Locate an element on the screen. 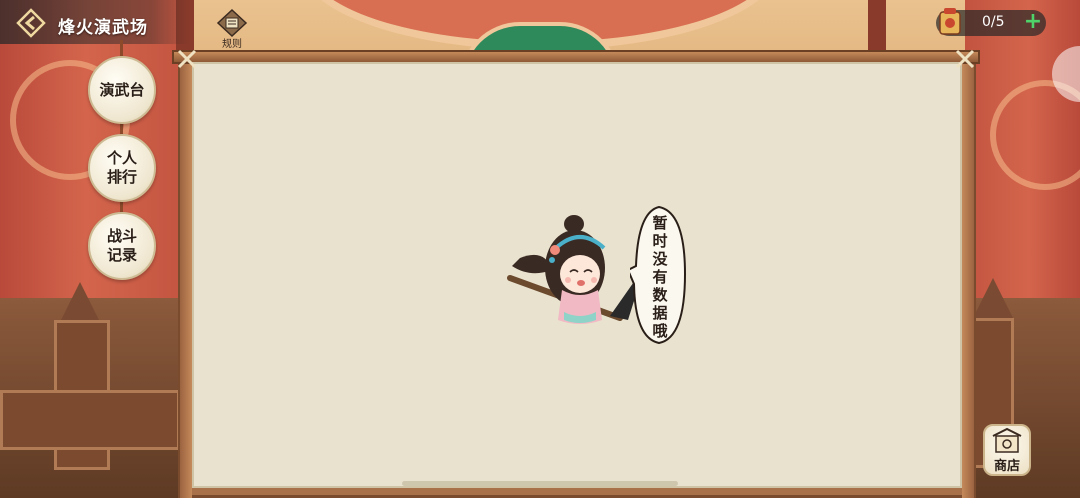 Image resolution: width=1080 pixels, height=498 pixels. ticket-count: 0/5 is located at coordinates (993, 22).